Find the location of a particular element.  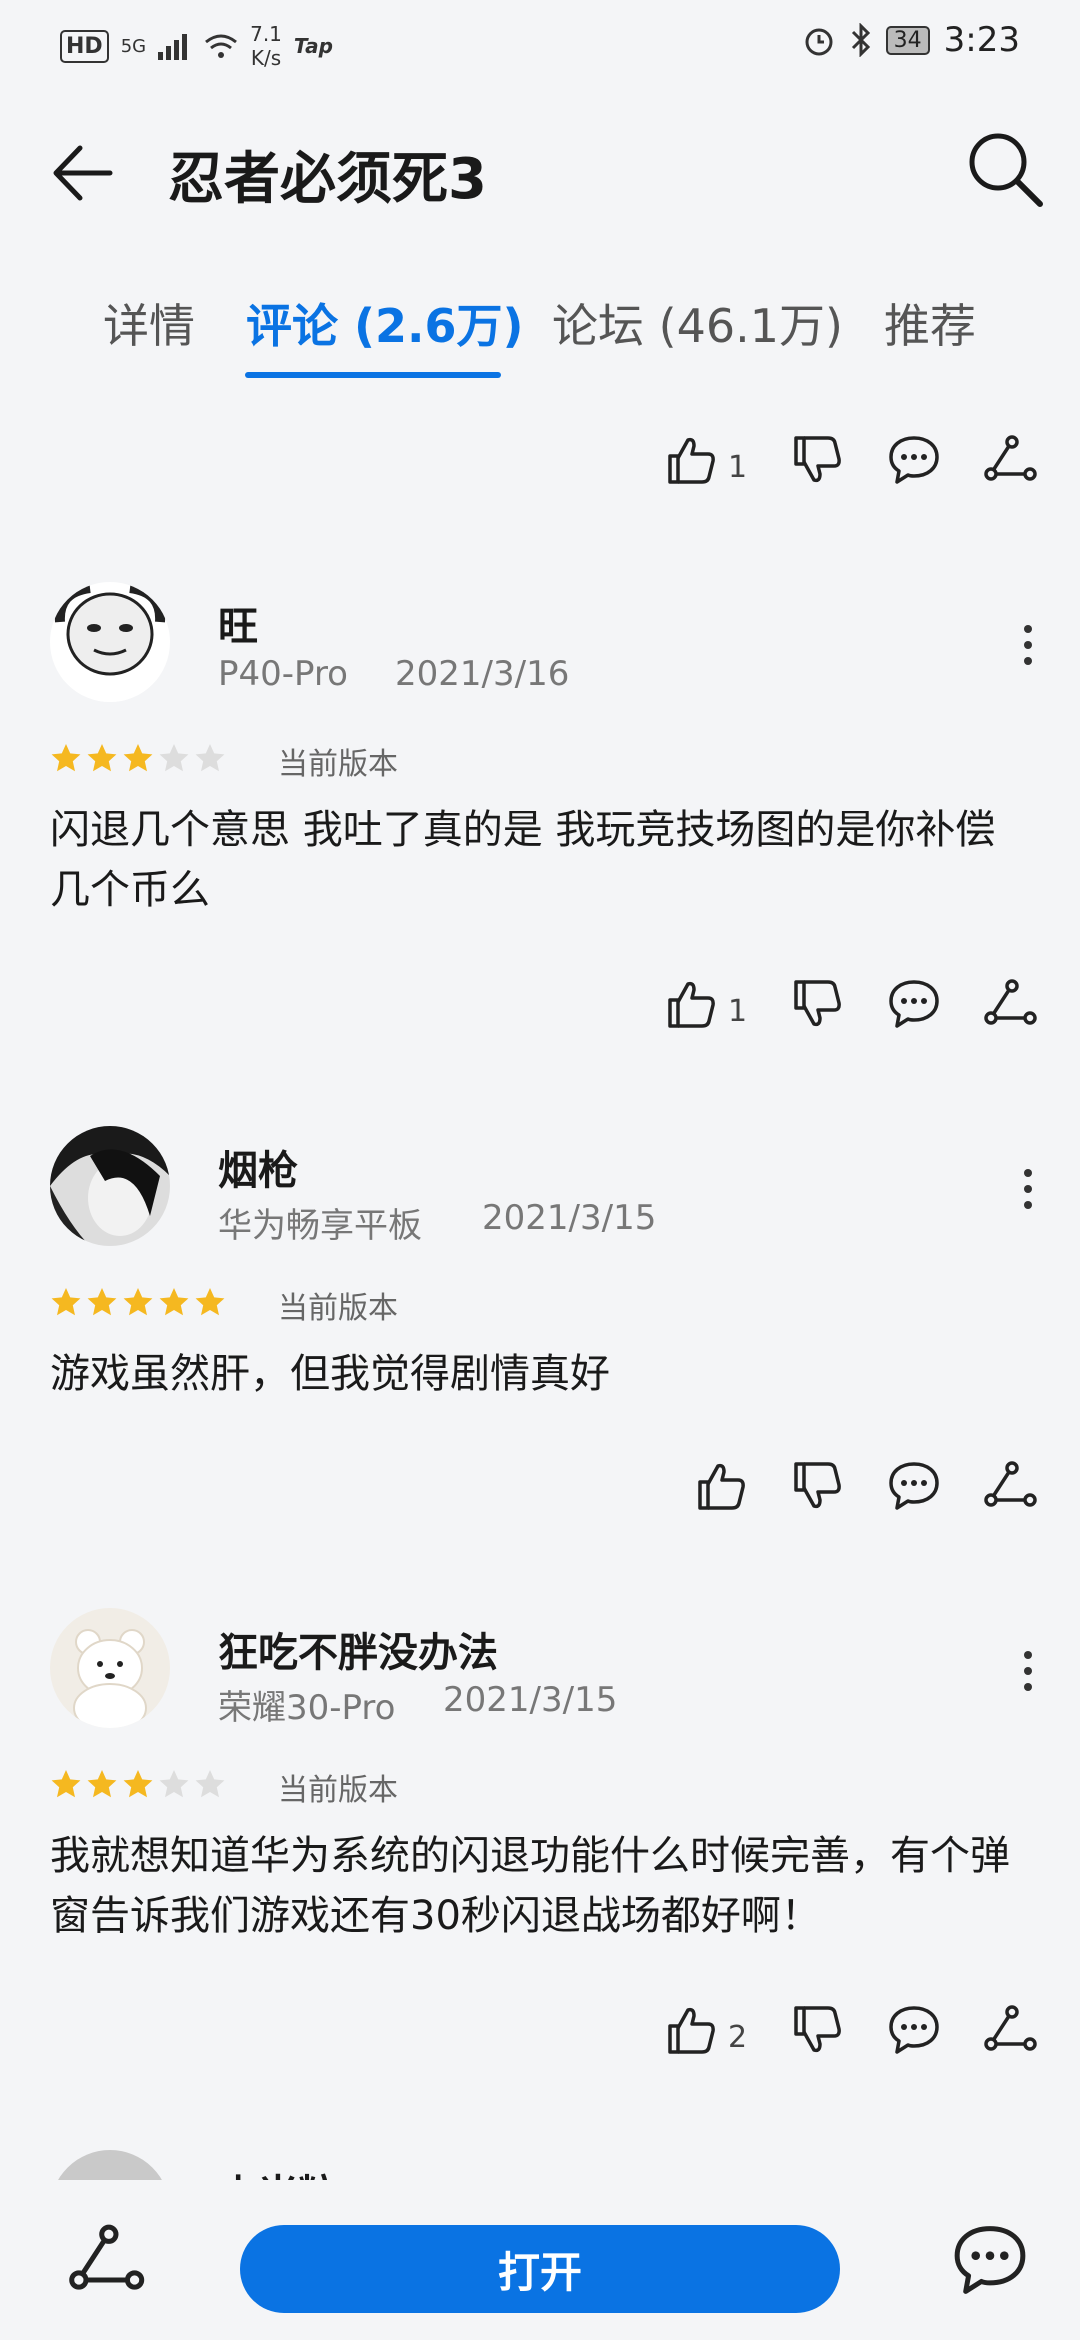

device-name: P40-Pro is located at coordinates (283, 674).